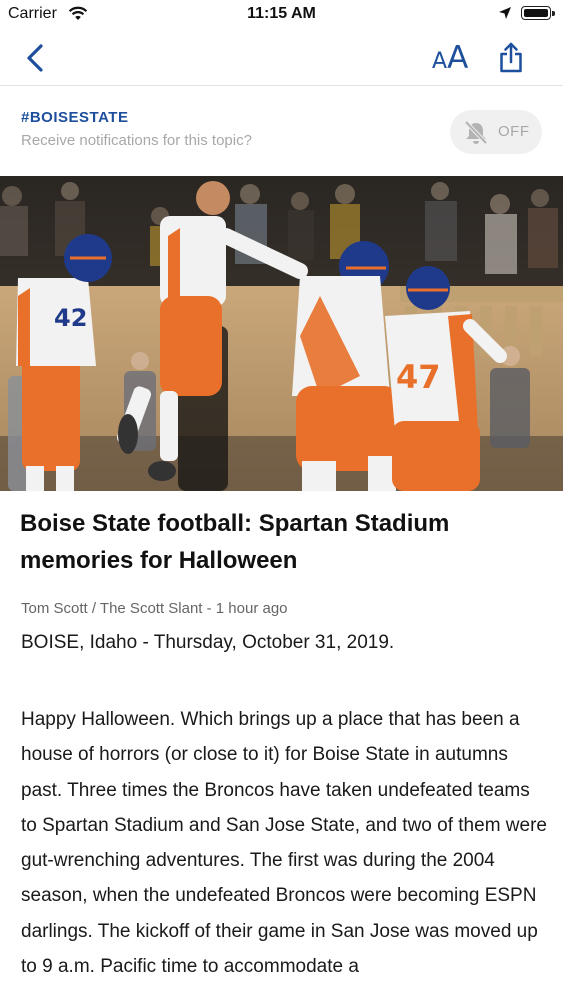 Image resolution: width=563 pixels, height=1000 pixels. What do you see at coordinates (476, 135) in the screenshot?
I see `bell-slash-icon` at bounding box center [476, 135].